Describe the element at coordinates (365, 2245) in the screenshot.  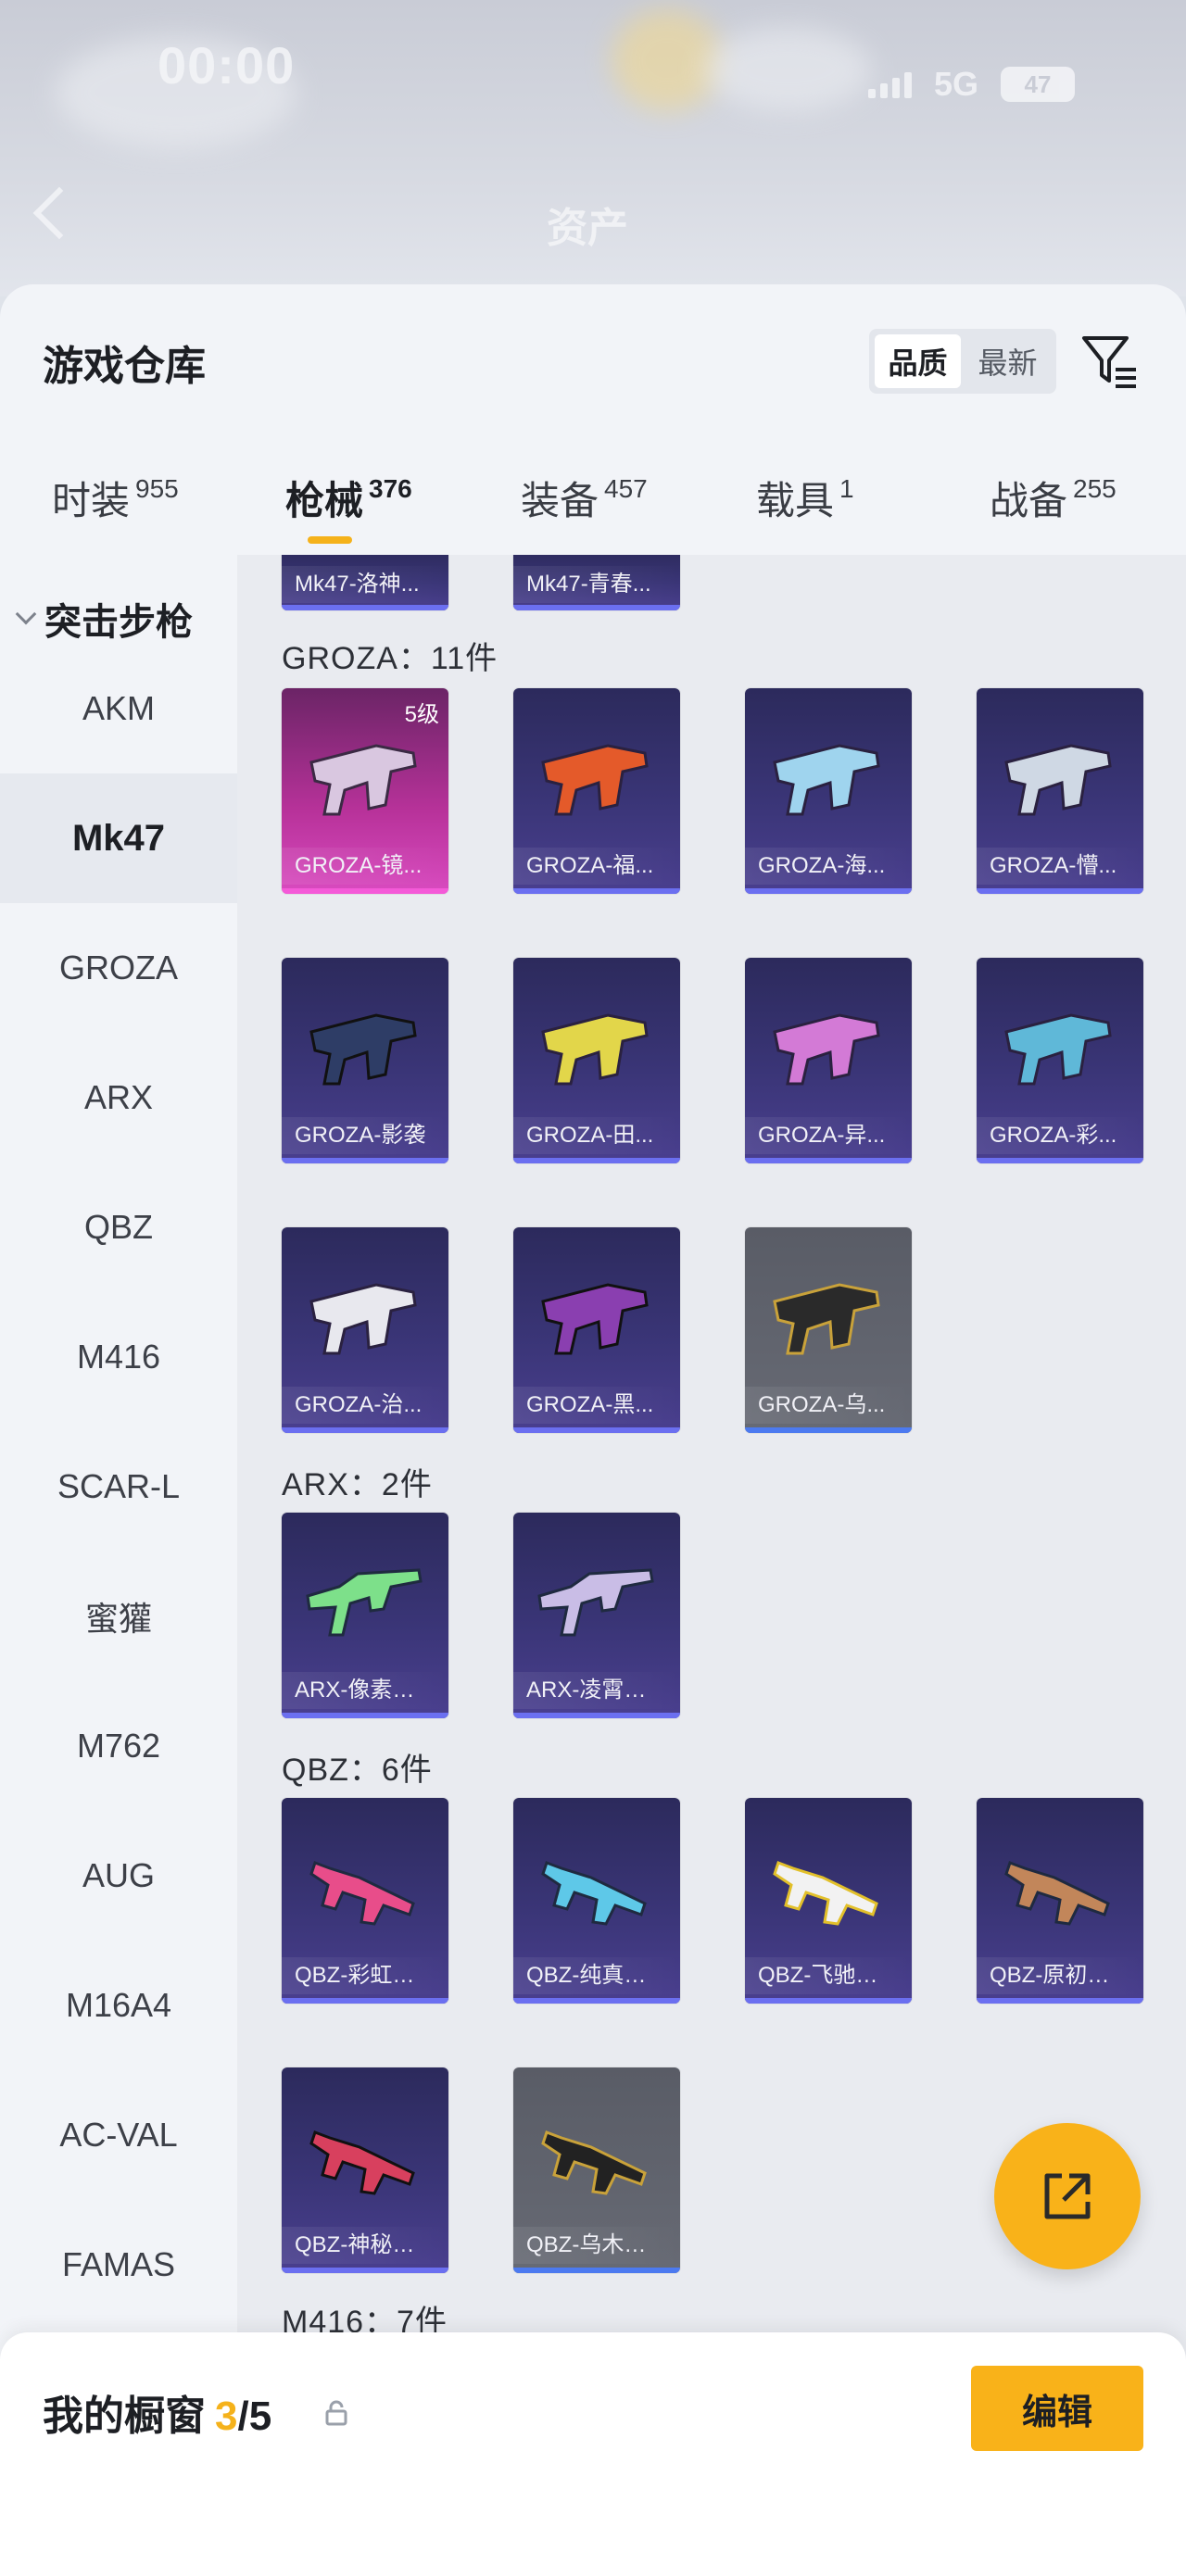
I see `skin-name: QBZ-神秘黑猫` at that location.